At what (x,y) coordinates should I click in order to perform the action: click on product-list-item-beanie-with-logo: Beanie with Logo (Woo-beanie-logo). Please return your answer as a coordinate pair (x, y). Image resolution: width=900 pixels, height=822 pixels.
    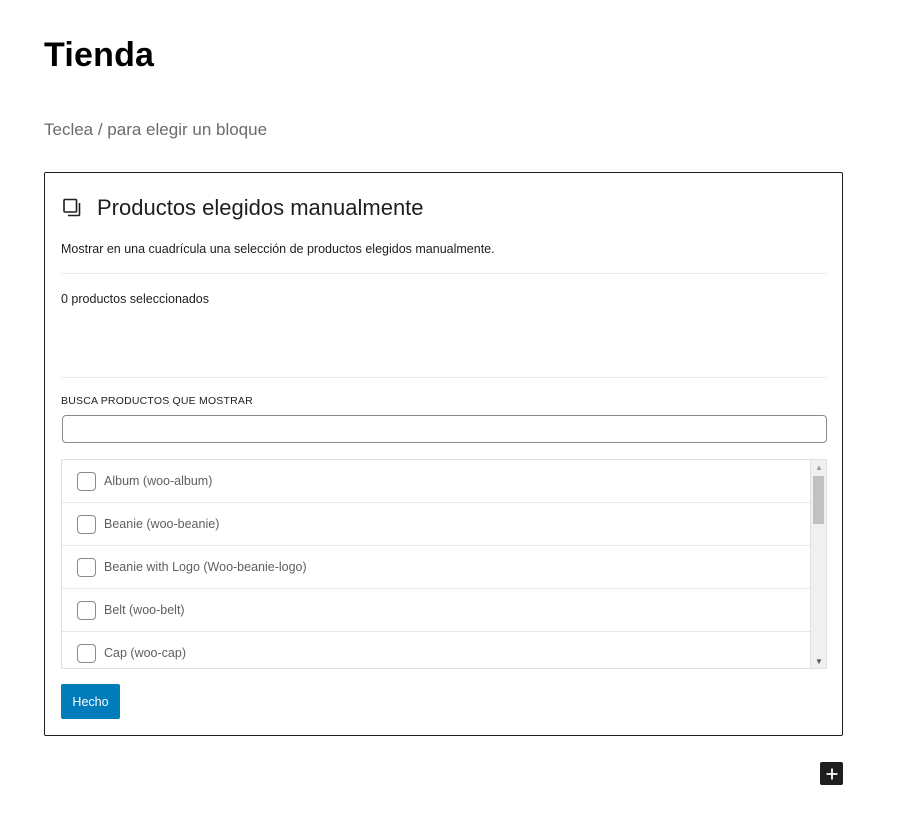
    Looking at the image, I should click on (436, 567).